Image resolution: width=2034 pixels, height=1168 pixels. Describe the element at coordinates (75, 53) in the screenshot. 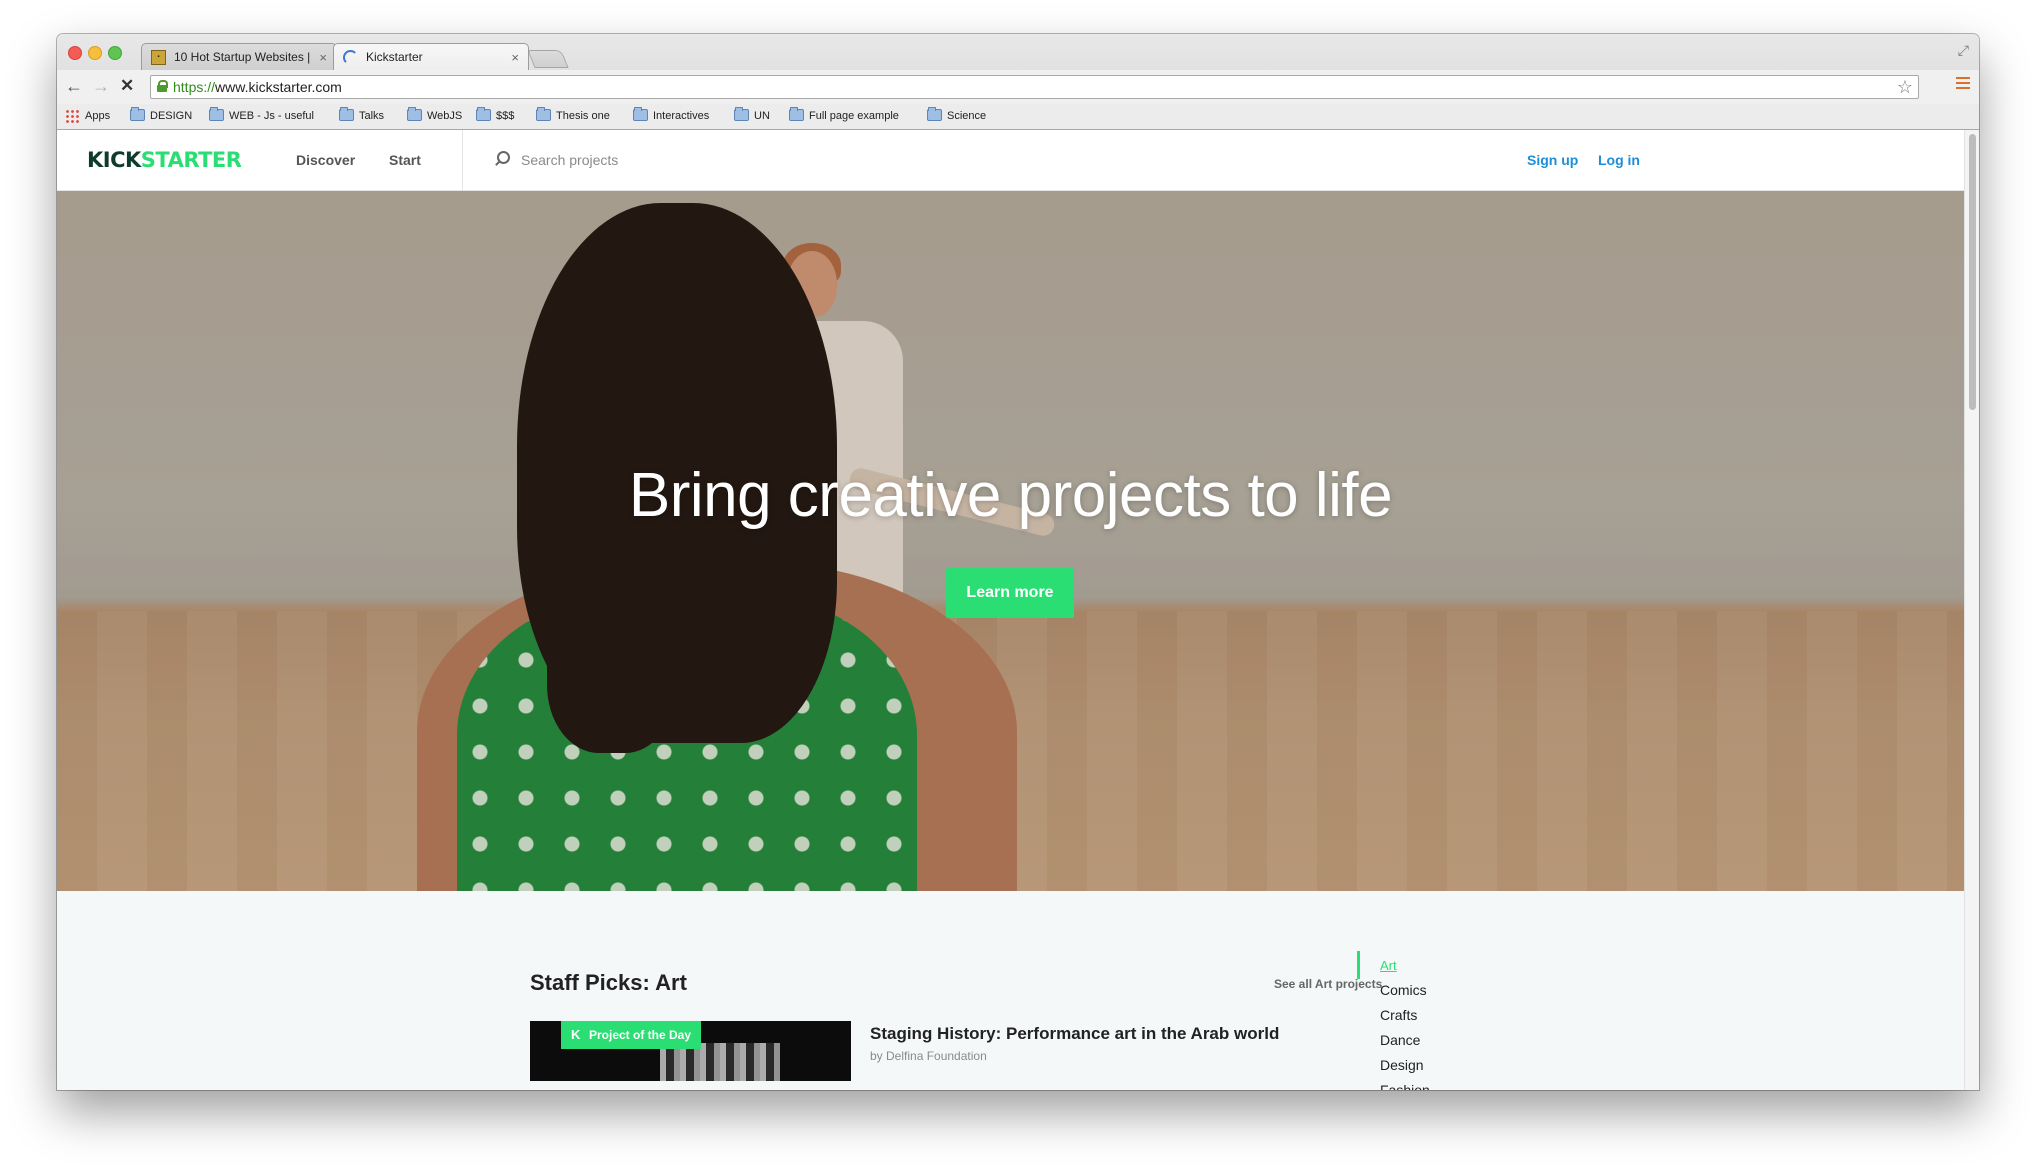

I see `close-window-button` at that location.